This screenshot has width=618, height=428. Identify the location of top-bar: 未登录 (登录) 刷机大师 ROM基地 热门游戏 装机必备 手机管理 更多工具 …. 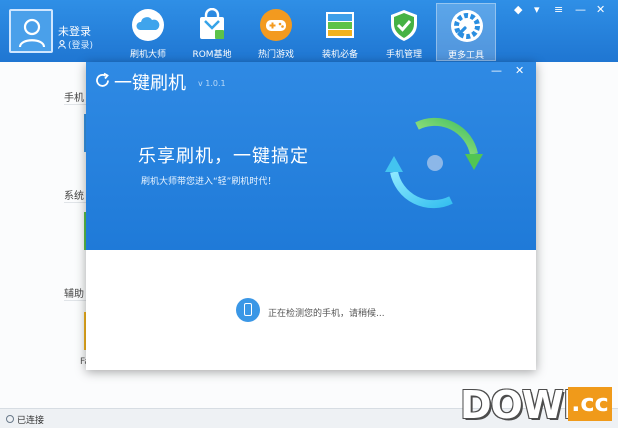
(309, 31).